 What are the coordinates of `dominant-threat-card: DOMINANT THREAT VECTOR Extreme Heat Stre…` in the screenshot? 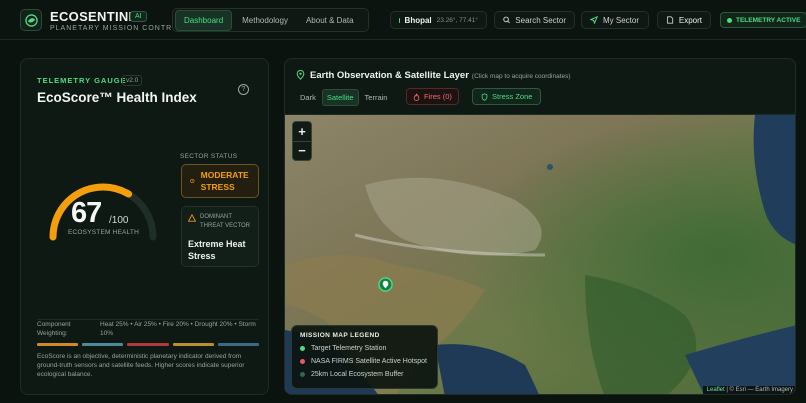 It's located at (220, 236).